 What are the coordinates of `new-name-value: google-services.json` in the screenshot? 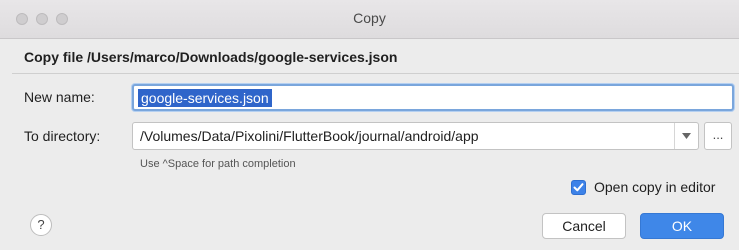 It's located at (205, 98).